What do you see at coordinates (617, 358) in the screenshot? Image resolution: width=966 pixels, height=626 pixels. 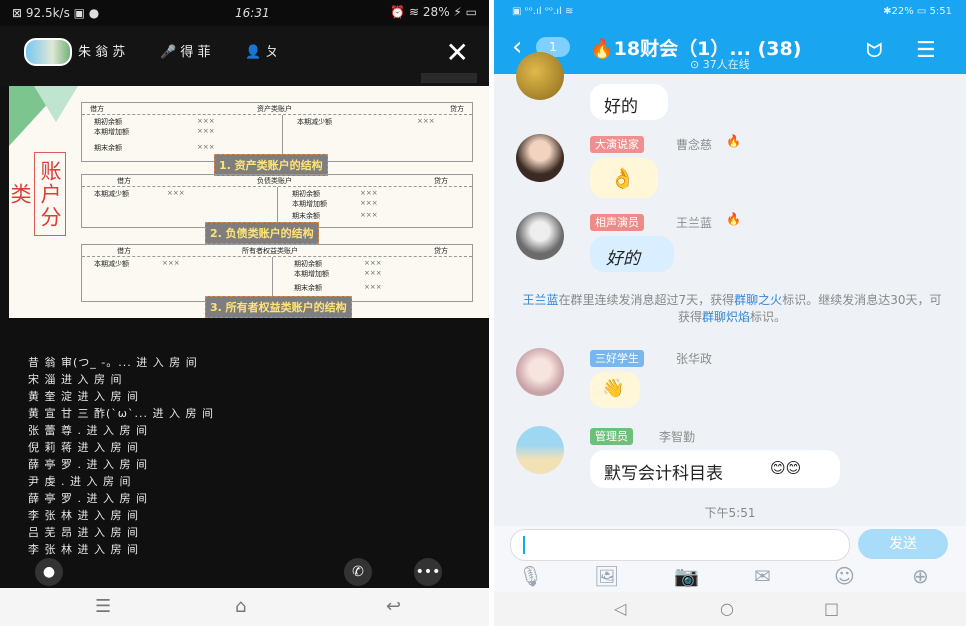 I see `member-title-tag: 三好学生` at bounding box center [617, 358].